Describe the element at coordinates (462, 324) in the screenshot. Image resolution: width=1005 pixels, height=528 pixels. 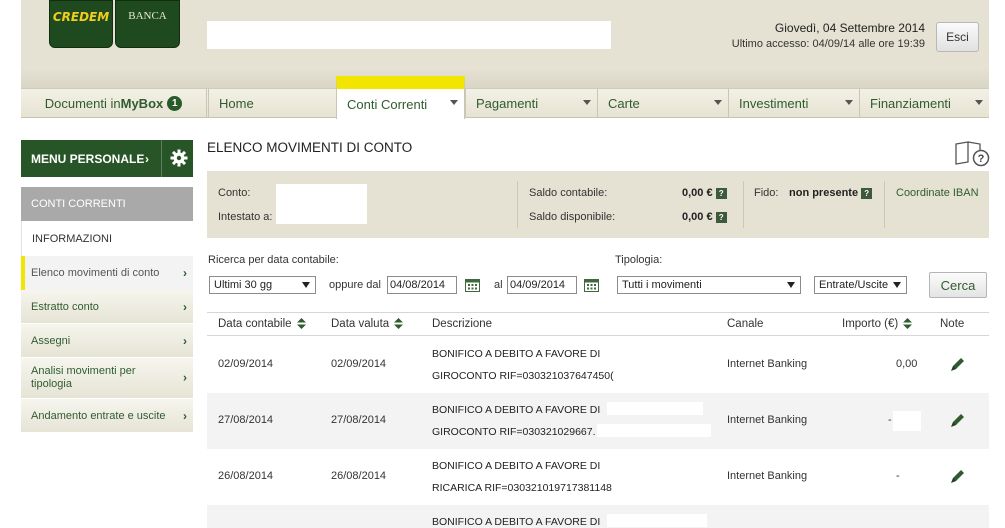
I see `col-descrizione: Descrizione` at that location.